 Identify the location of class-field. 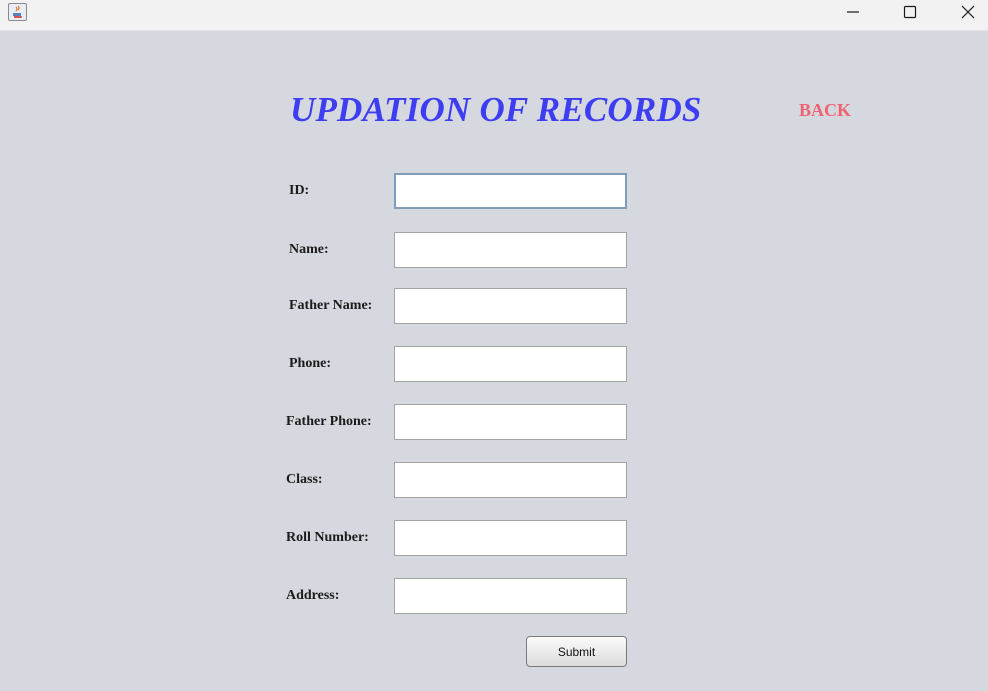
(510, 480).